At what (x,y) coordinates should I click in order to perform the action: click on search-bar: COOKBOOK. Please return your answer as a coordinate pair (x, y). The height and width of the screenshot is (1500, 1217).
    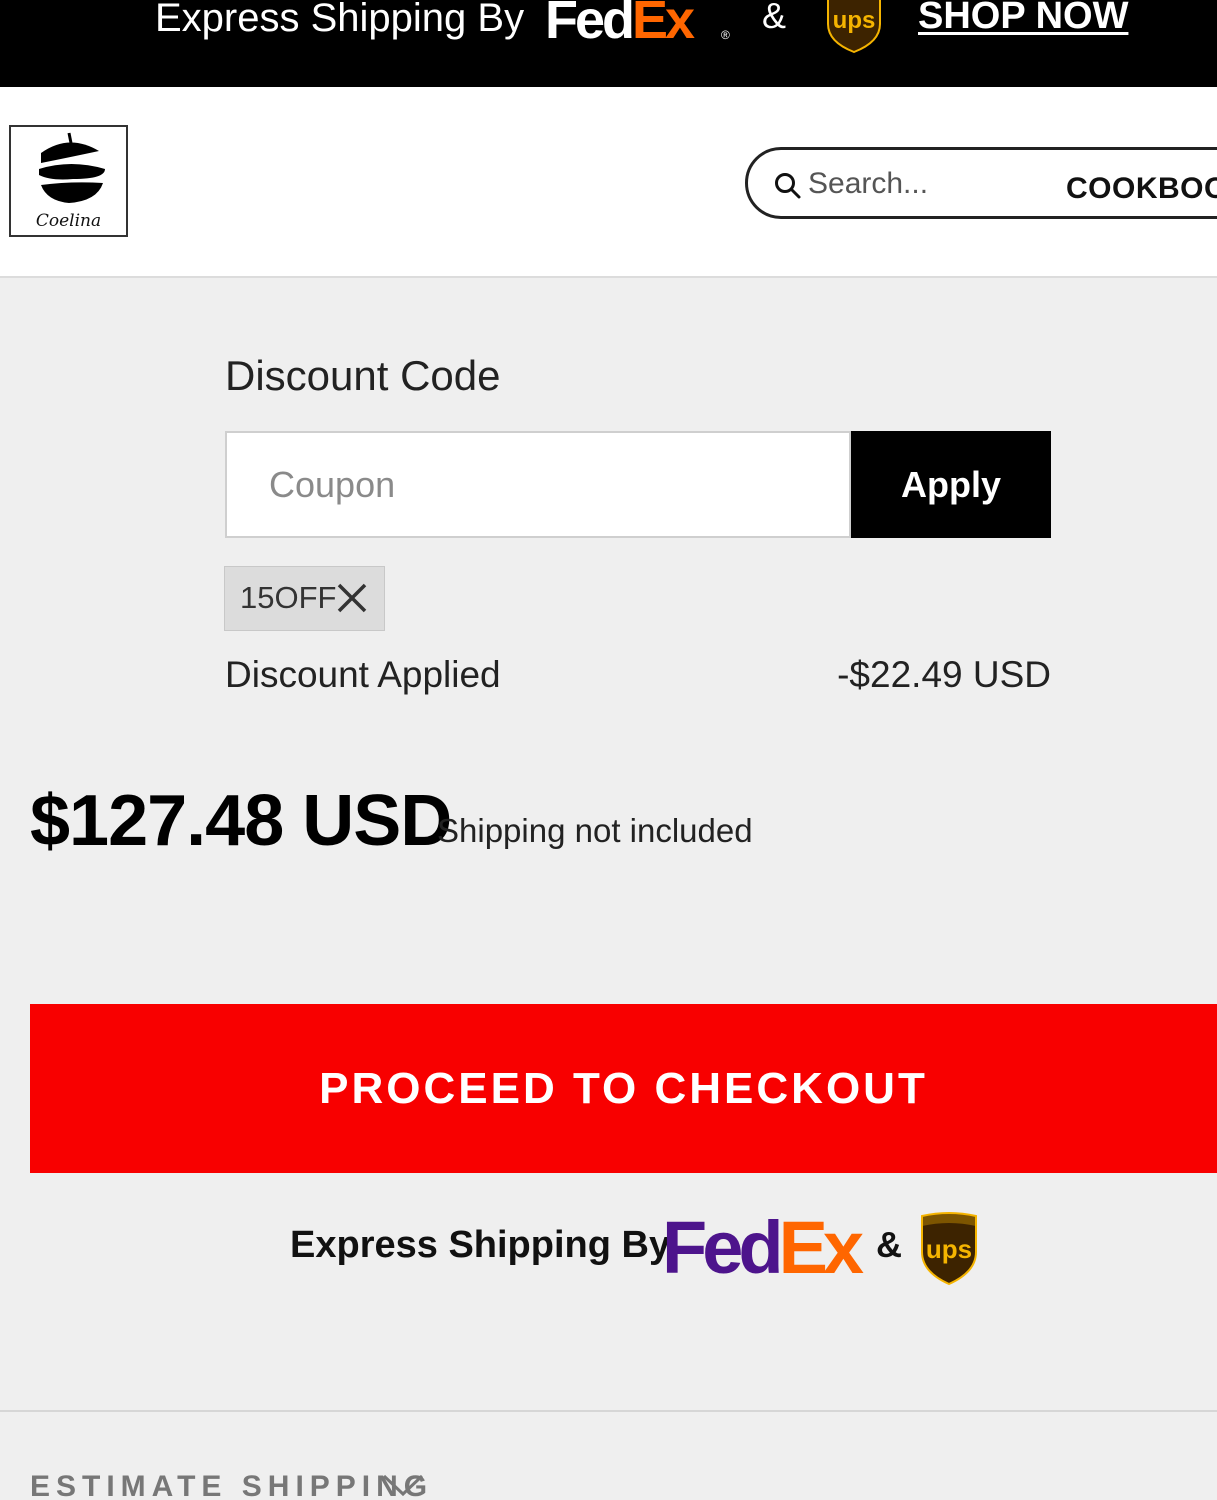
    Looking at the image, I should click on (981, 183).